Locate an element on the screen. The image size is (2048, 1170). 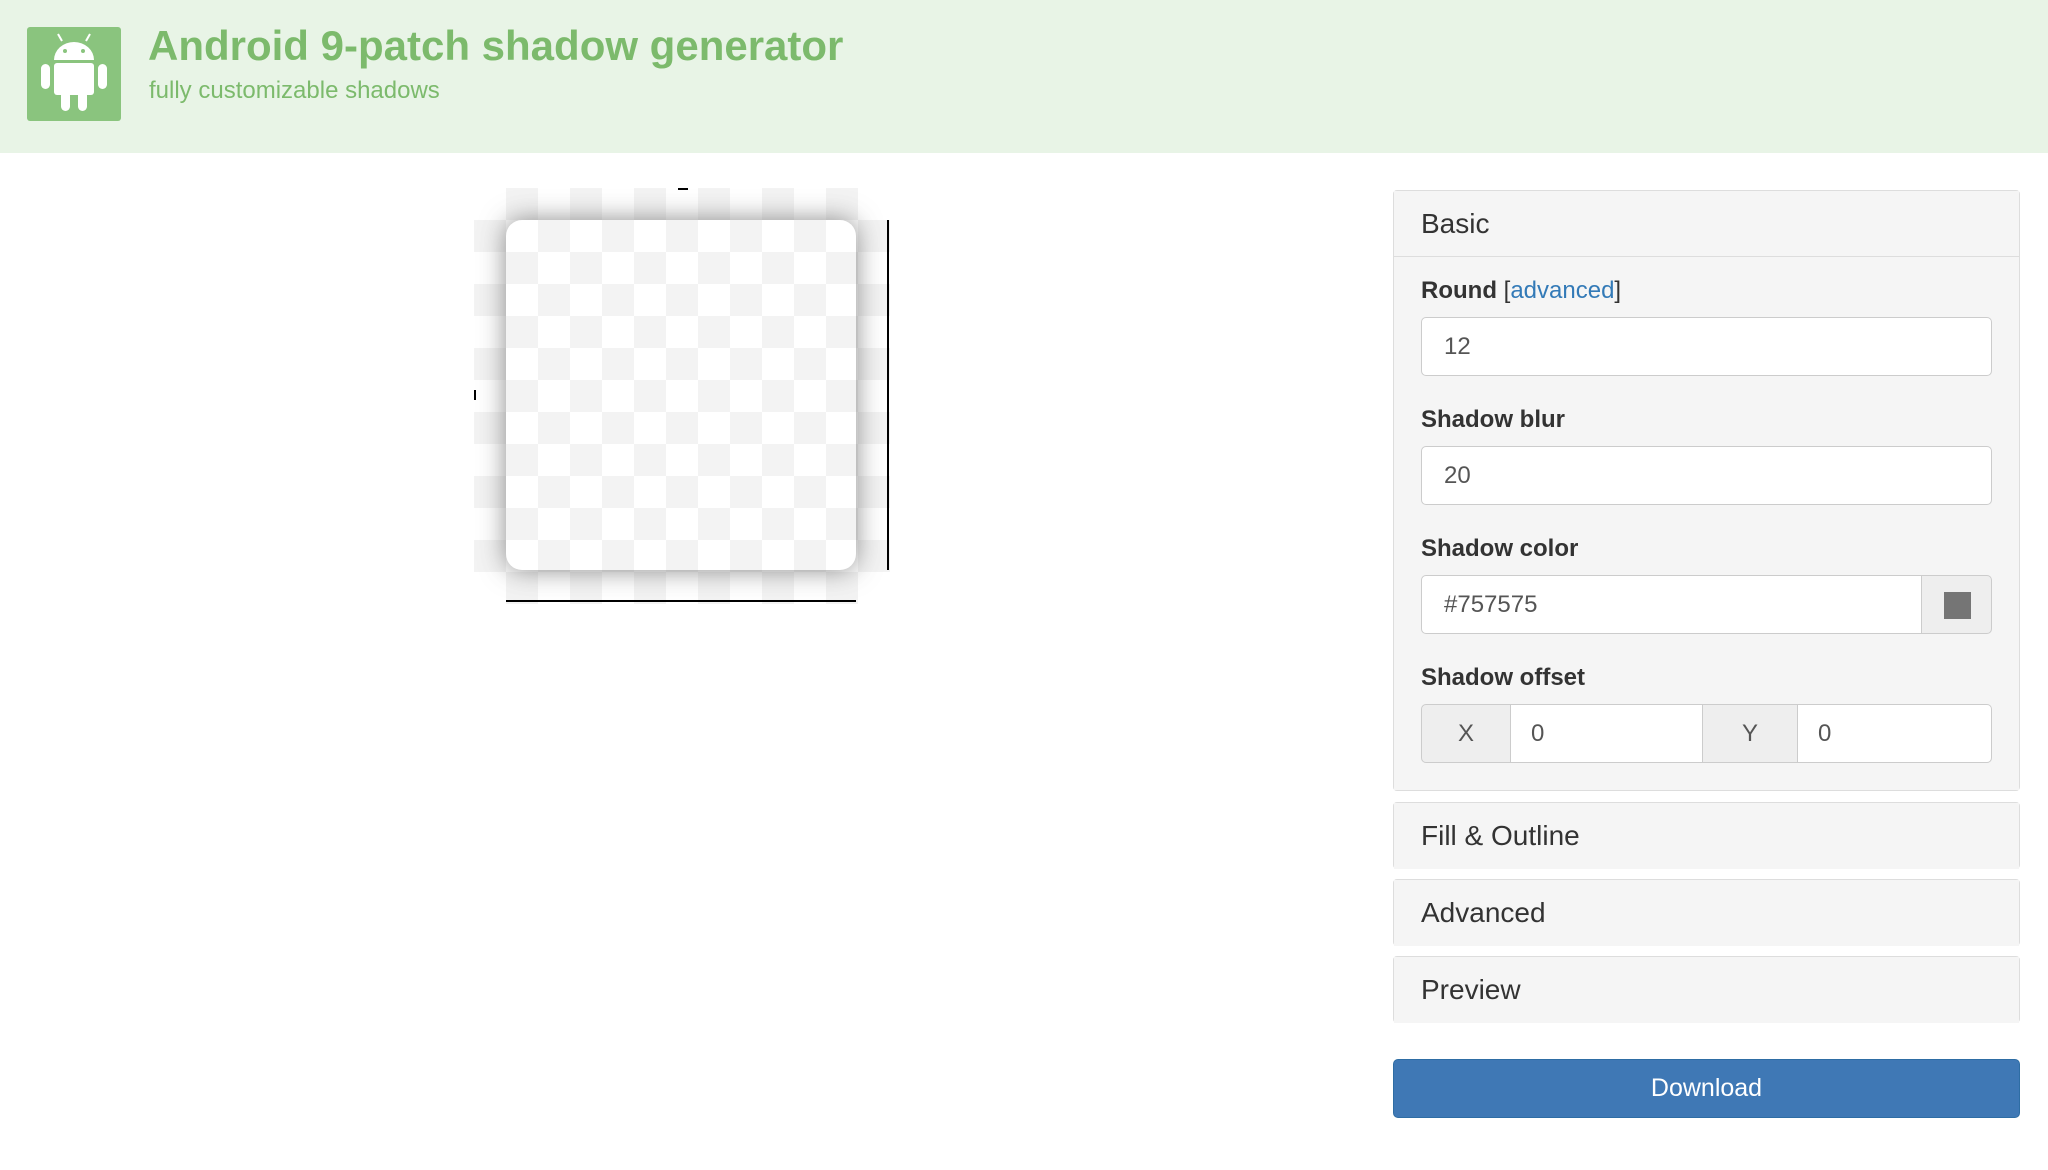
download-button: Download is located at coordinates (1706, 1088).